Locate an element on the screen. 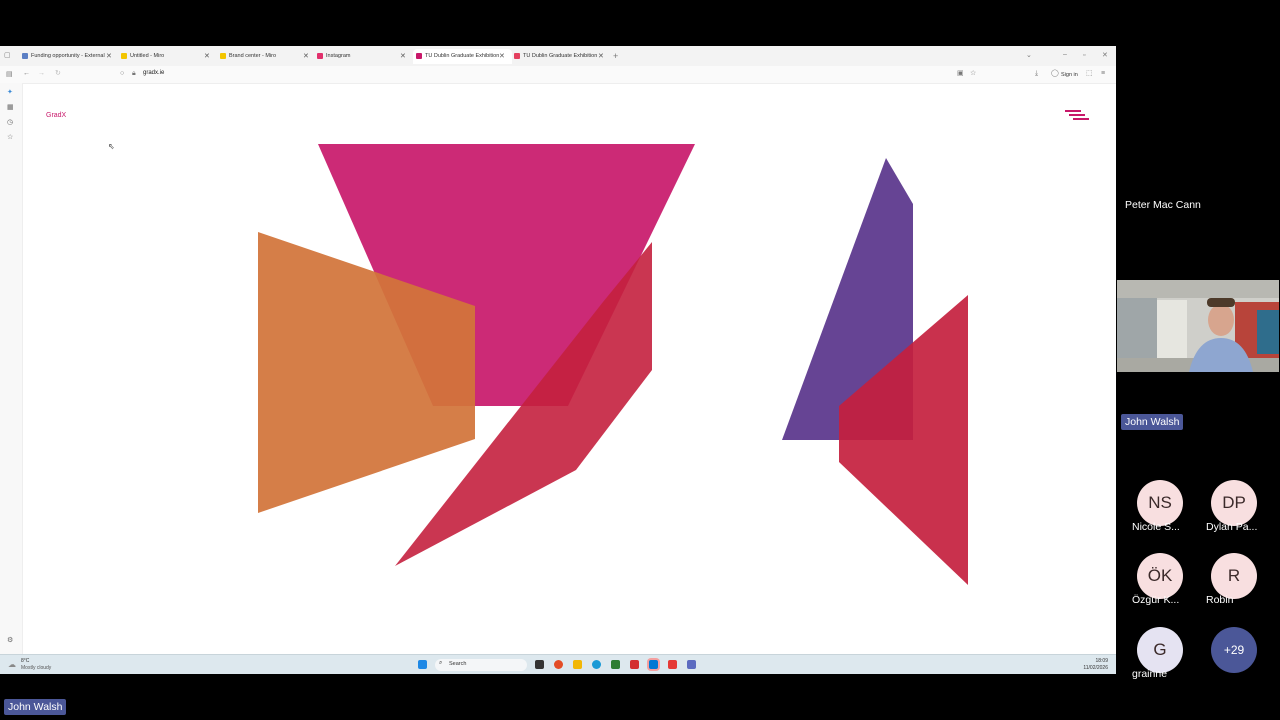  reader-view-icon: ▣ is located at coordinates (960, 74).